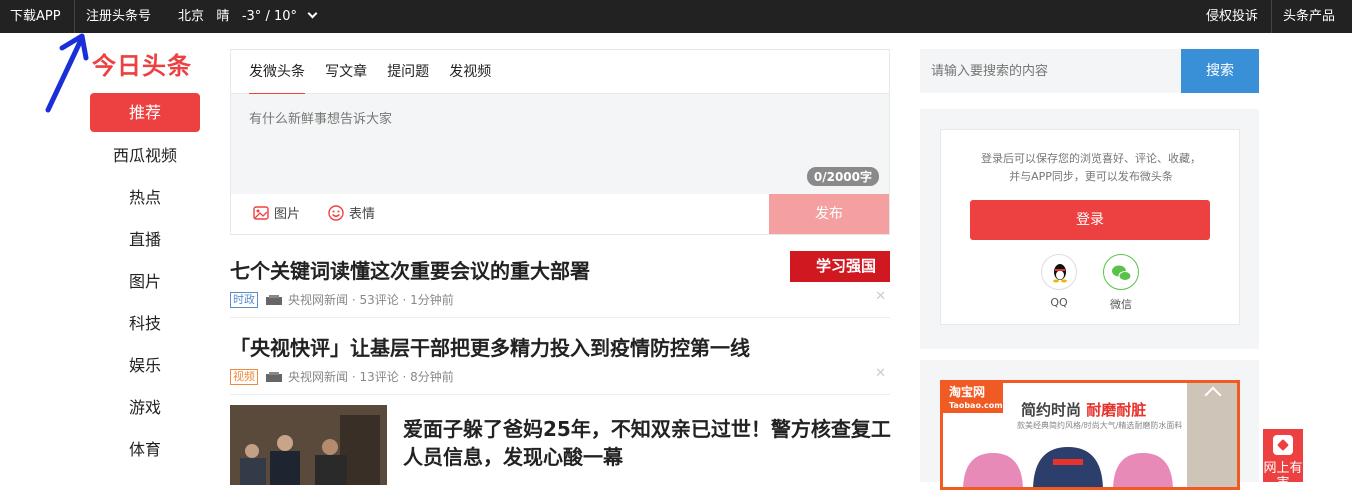 The image size is (1352, 495). I want to click on news-source: 央视网新闻 · 53评论 · 1分钟前, so click(371, 300).